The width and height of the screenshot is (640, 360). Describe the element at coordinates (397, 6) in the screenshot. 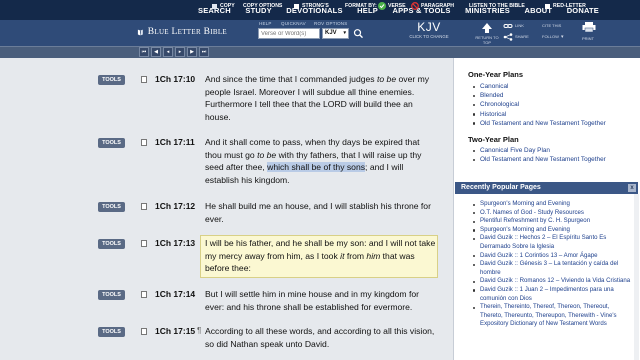

I see `format-verse-label: VERSE` at that location.